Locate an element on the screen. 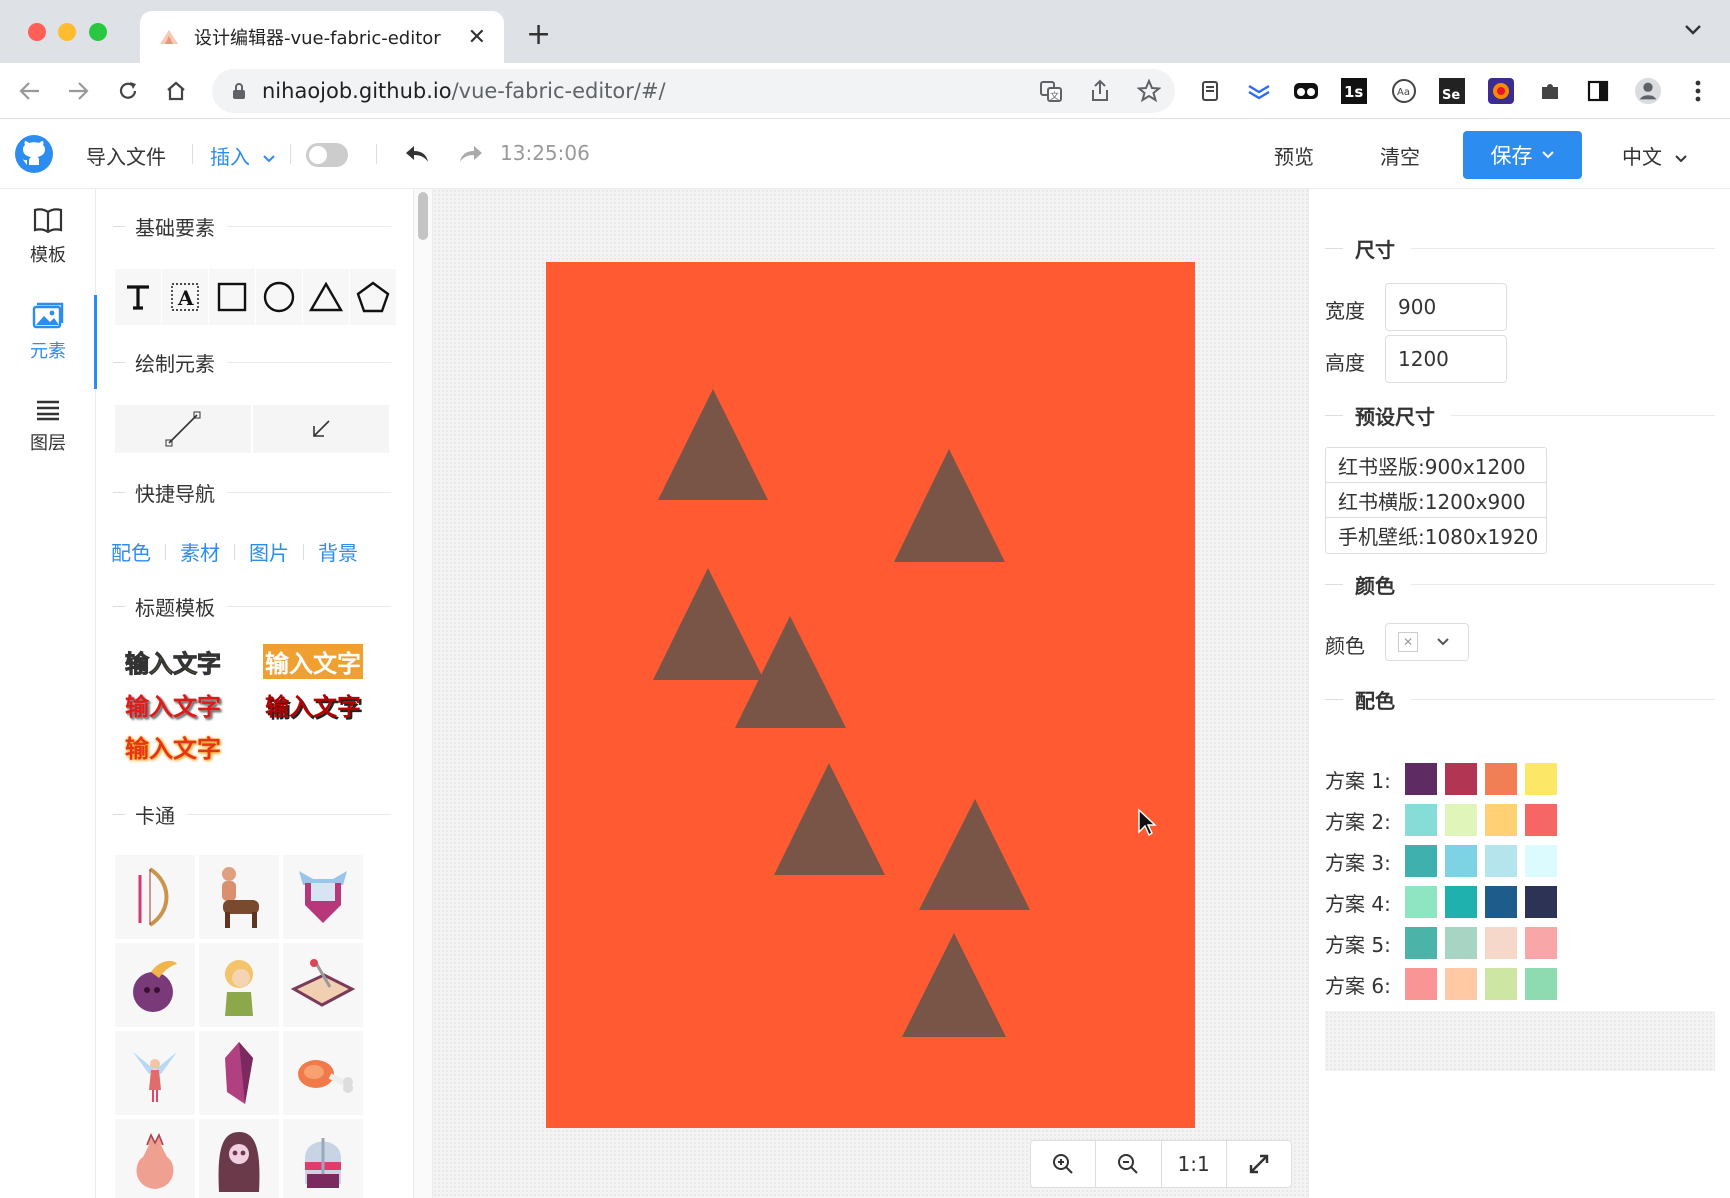 The image size is (1730, 1198). quick-link-background: 背景 is located at coordinates (338, 551).